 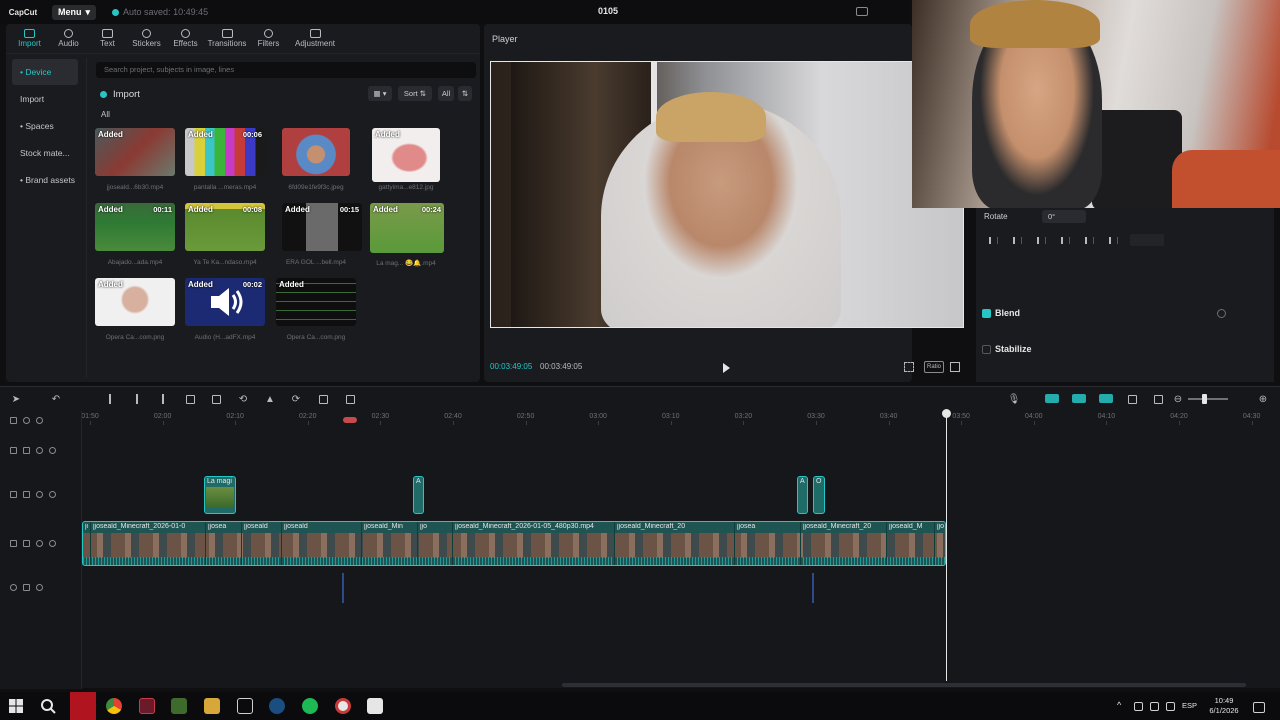 I want to click on clip-segment: jjo, so click(x=940, y=543).